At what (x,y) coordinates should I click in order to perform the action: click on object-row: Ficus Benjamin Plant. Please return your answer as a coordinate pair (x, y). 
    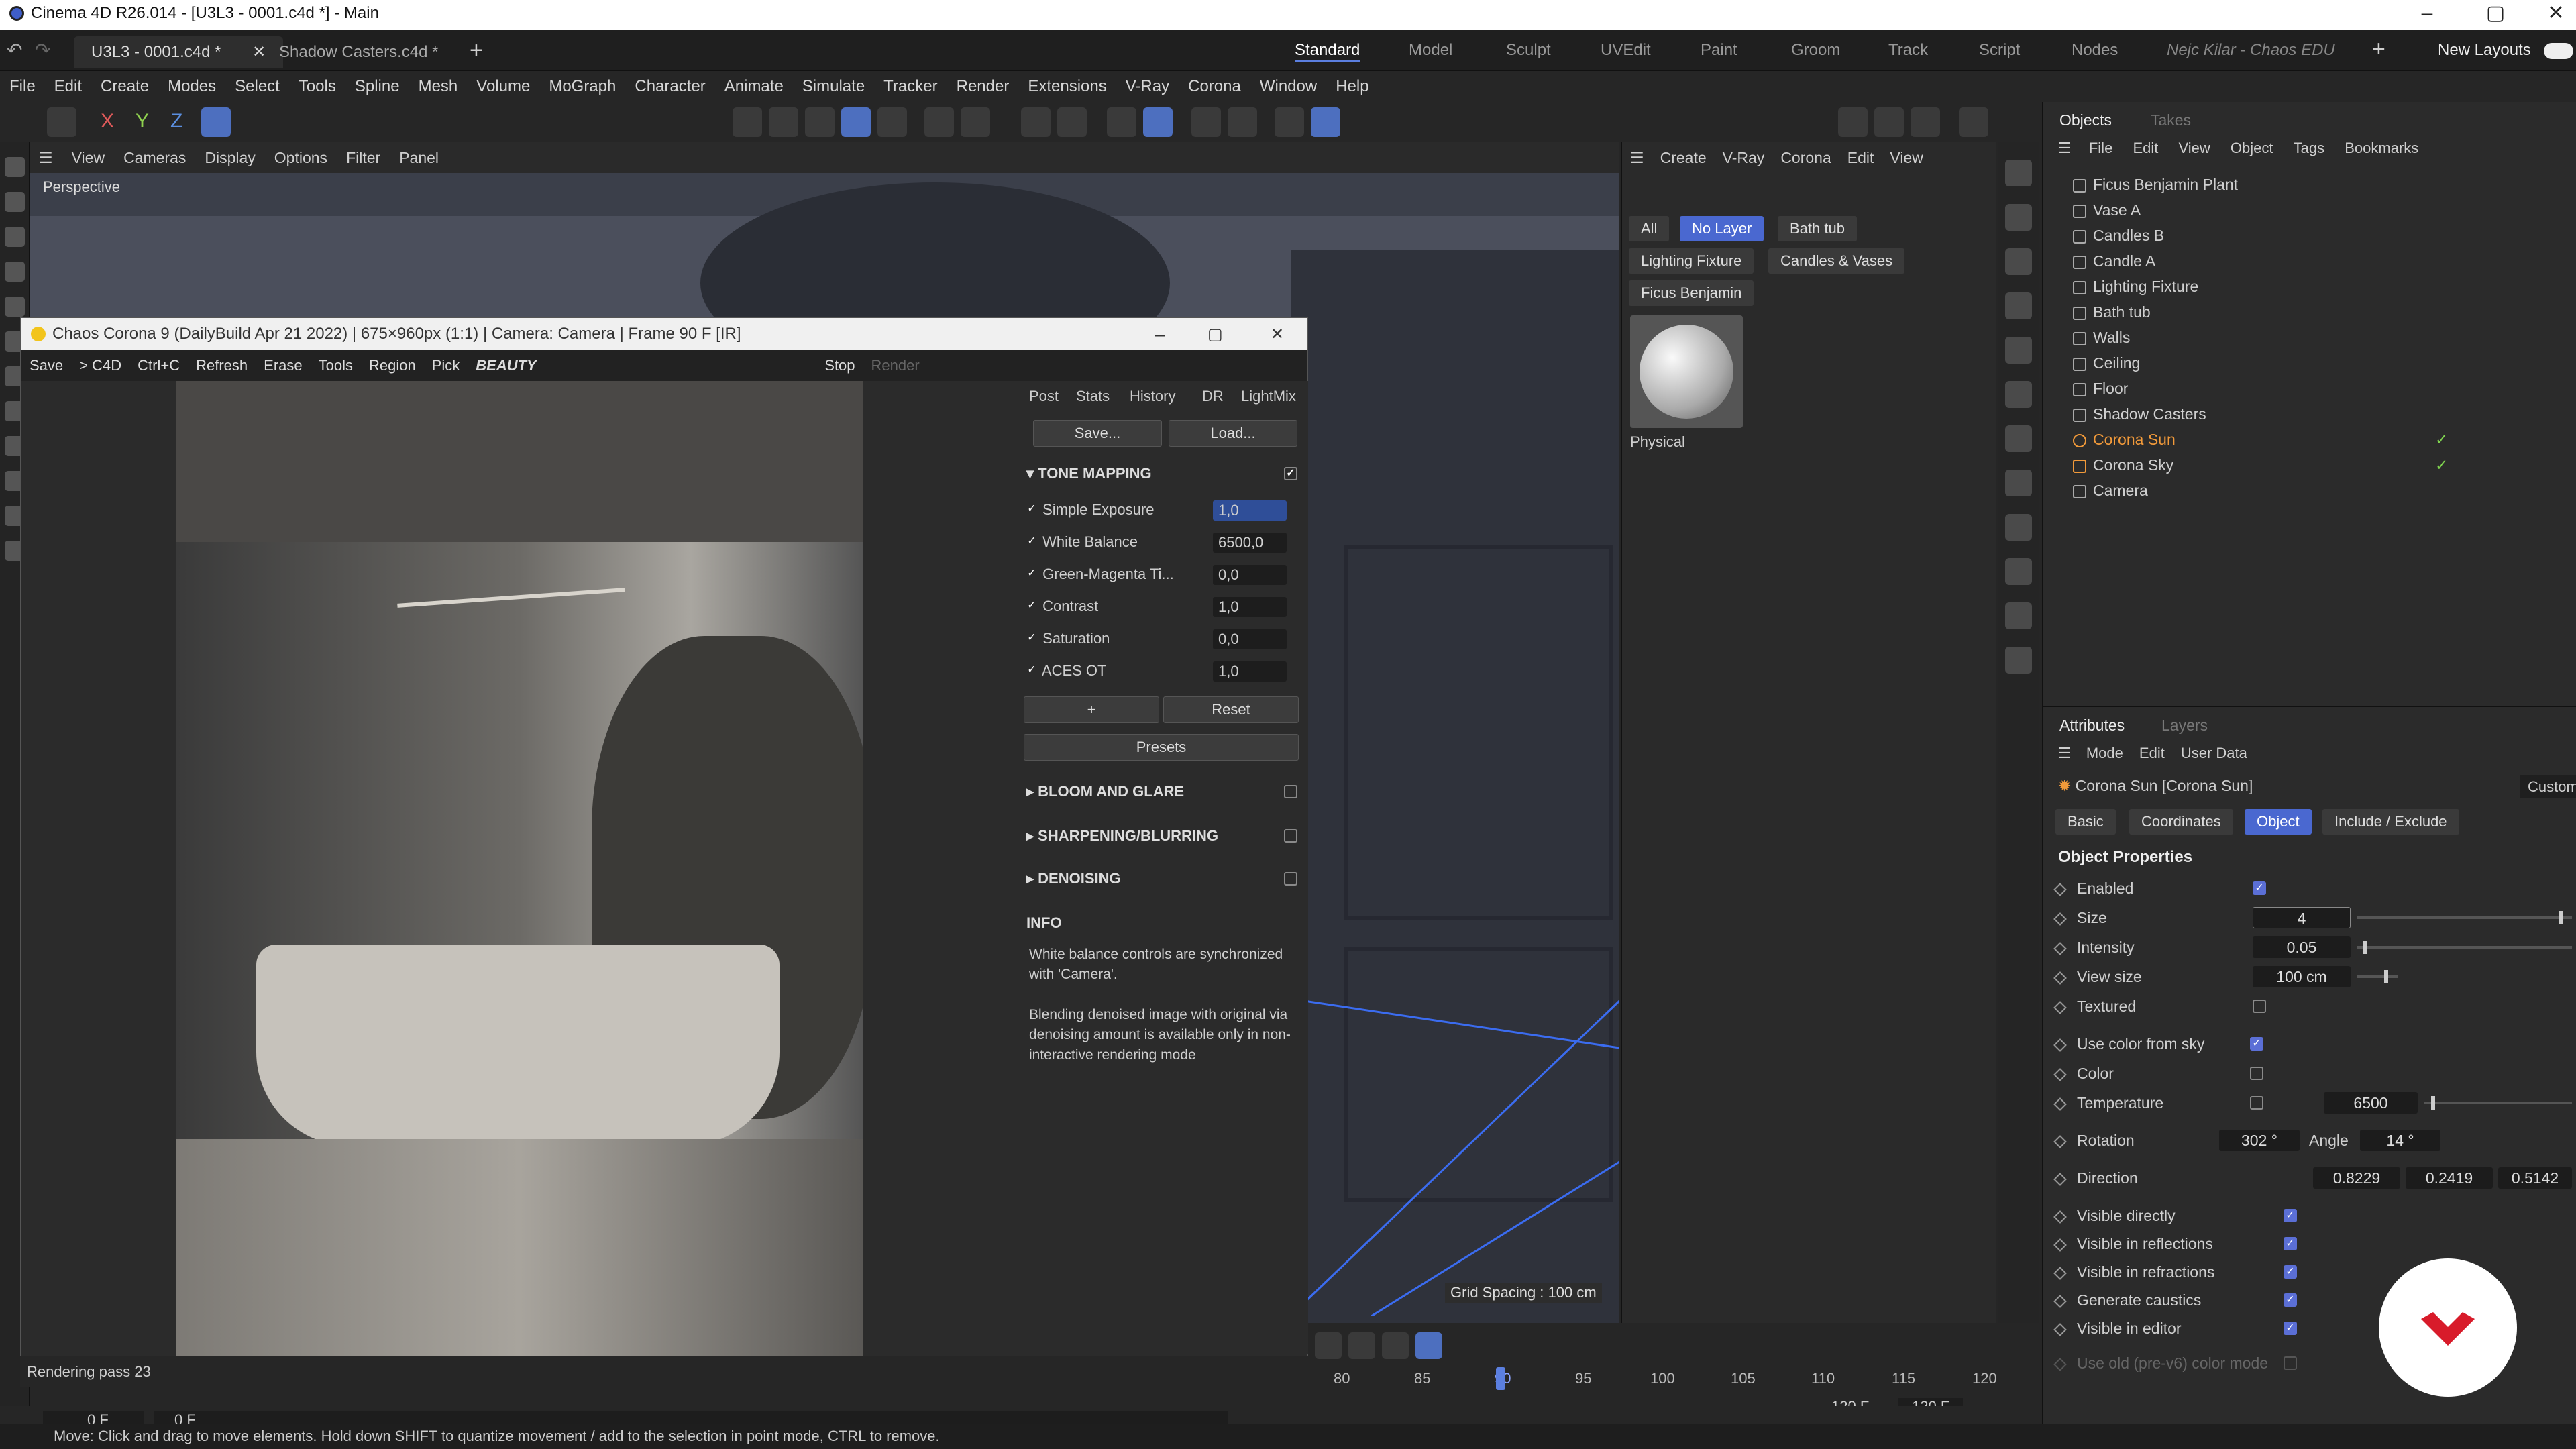
    Looking at the image, I should click on (2314, 184).